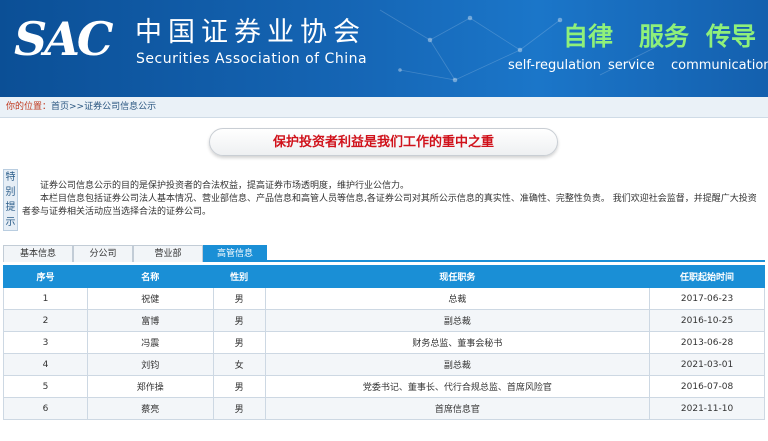  Describe the element at coordinates (457, 408) in the screenshot. I see `cell-position: 首席信息官` at that location.